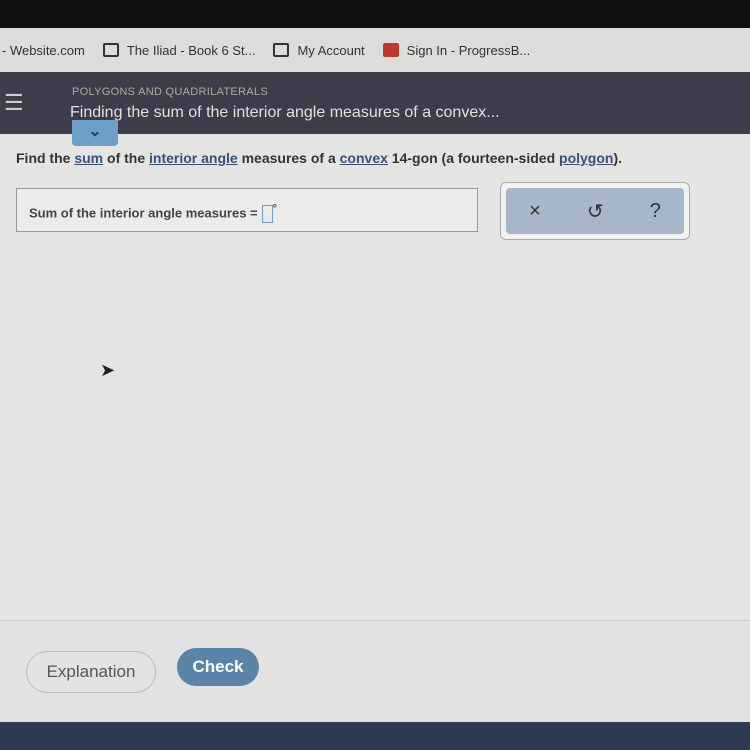 The image size is (750, 750). Describe the element at coordinates (586, 158) in the screenshot. I see `link-polygon: polygon` at that location.